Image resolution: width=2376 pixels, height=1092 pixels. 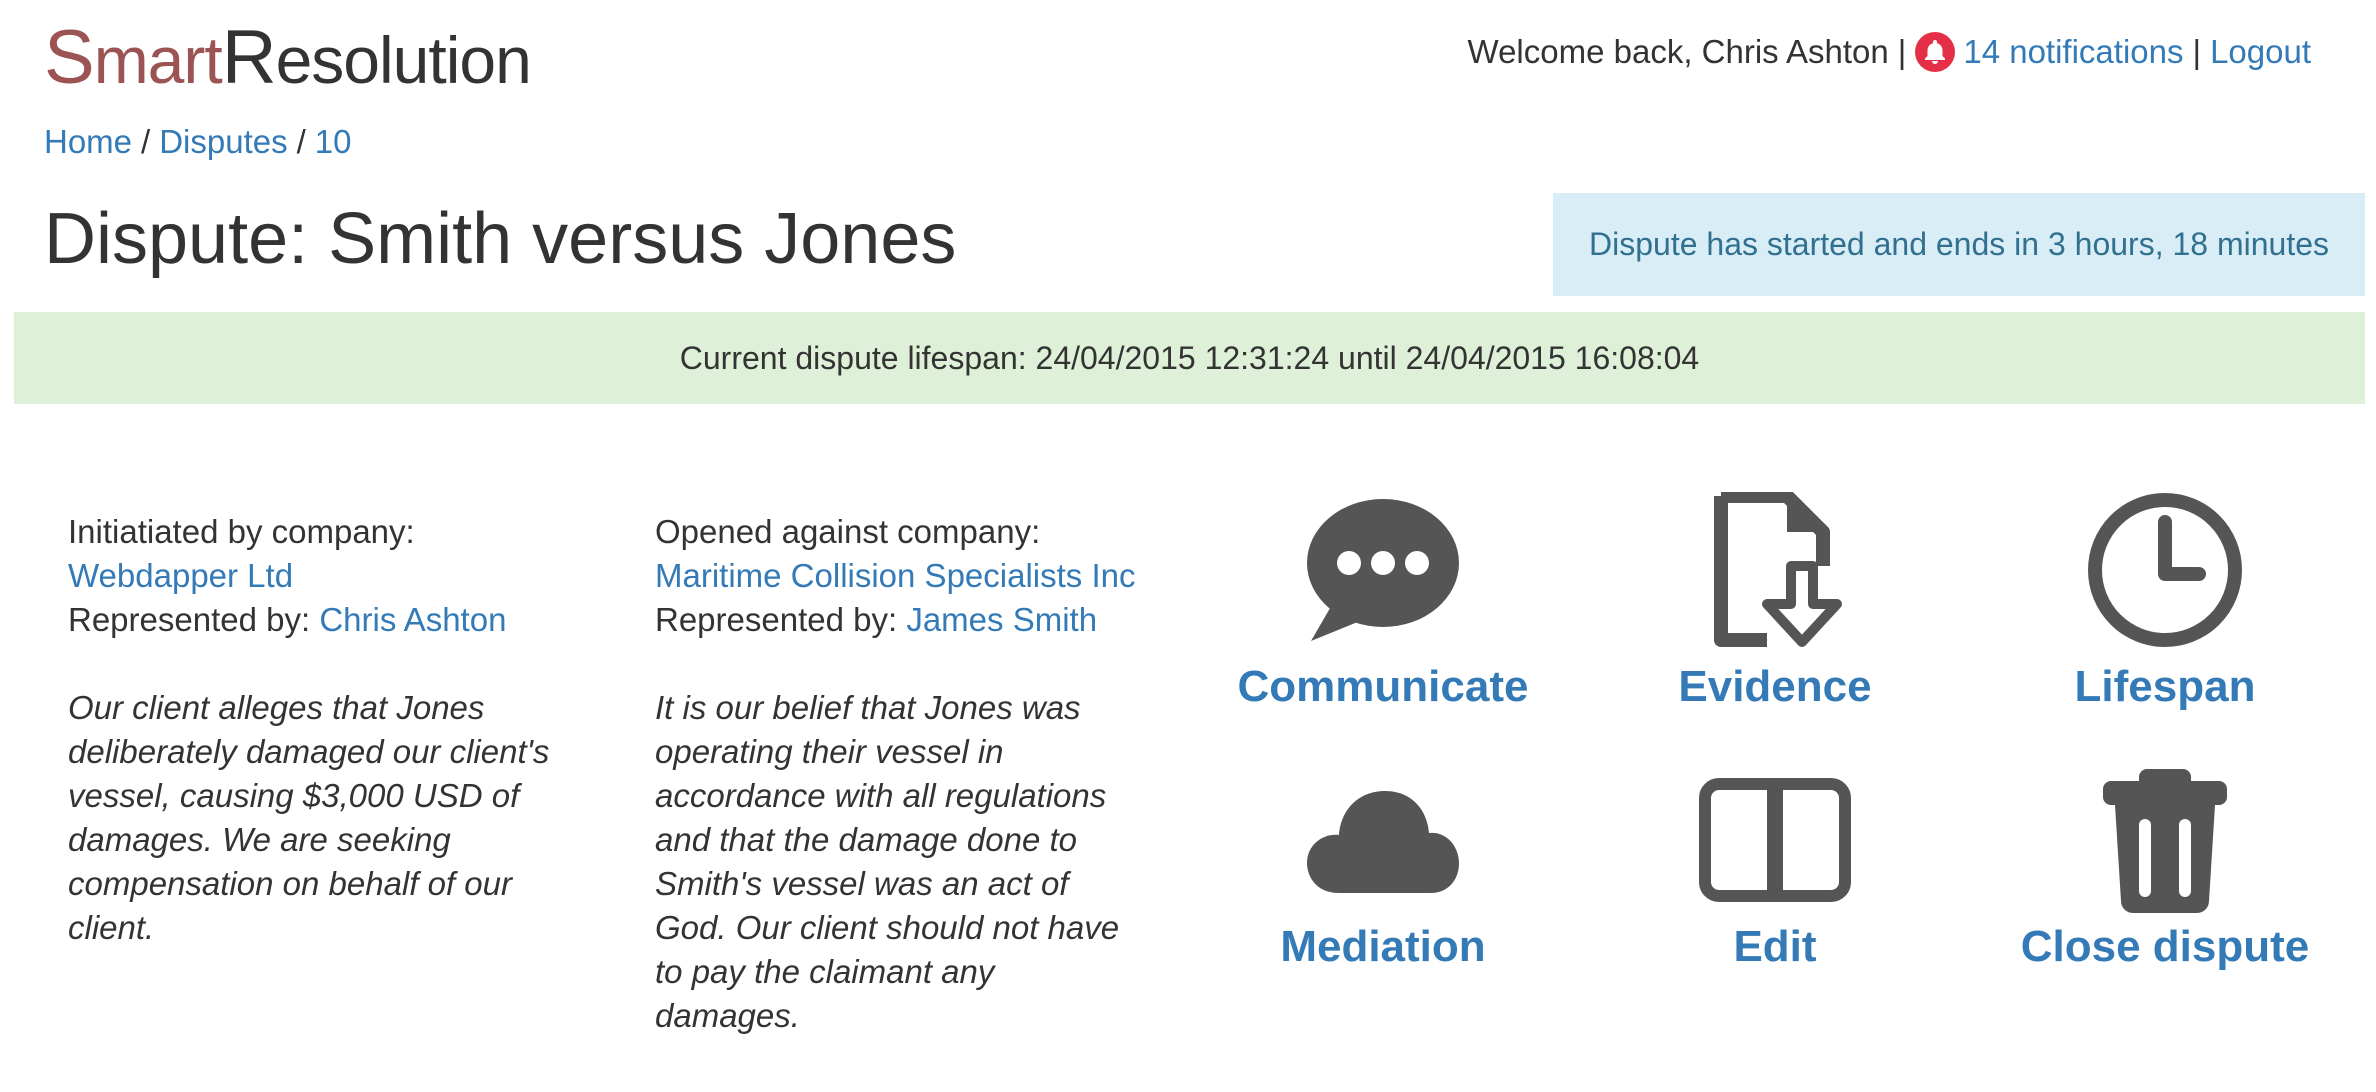 What do you see at coordinates (249, 57) in the screenshot?
I see `logo-initial-r: R` at bounding box center [249, 57].